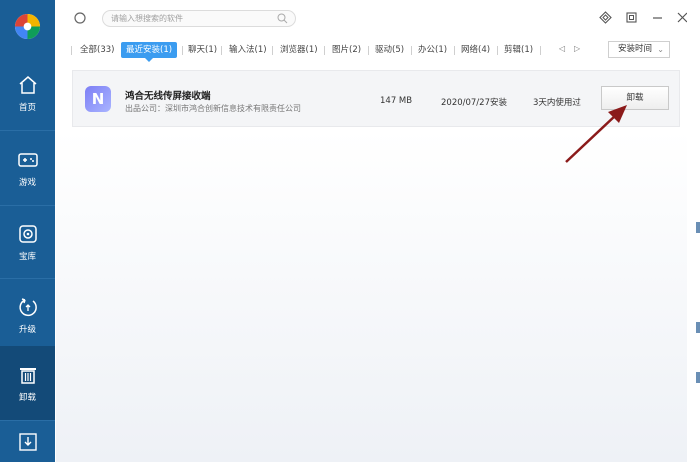 This screenshot has width=700, height=462. I want to click on tab-office: 办公(1), so click(432, 50).